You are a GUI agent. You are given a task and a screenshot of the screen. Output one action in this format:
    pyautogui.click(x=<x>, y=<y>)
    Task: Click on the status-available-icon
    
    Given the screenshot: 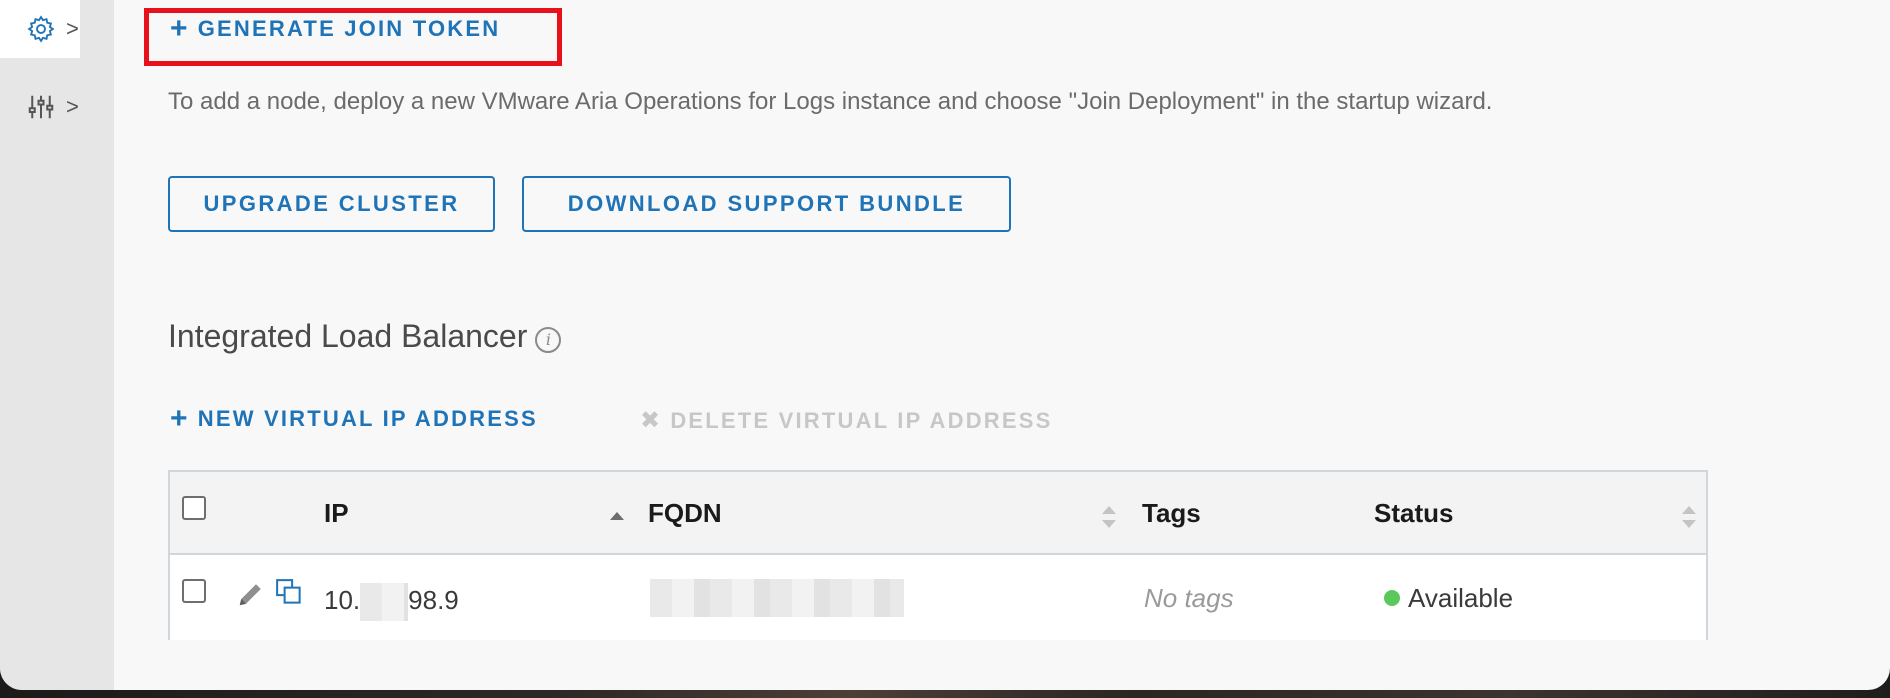 What is the action you would take?
    pyautogui.click(x=1392, y=598)
    